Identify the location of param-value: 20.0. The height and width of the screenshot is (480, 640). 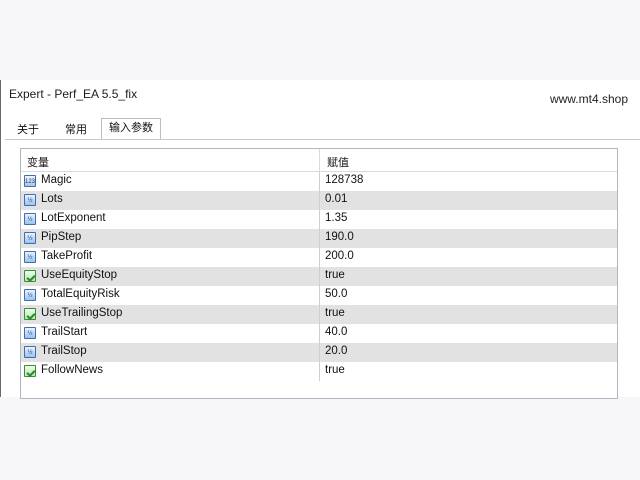
(336, 351).